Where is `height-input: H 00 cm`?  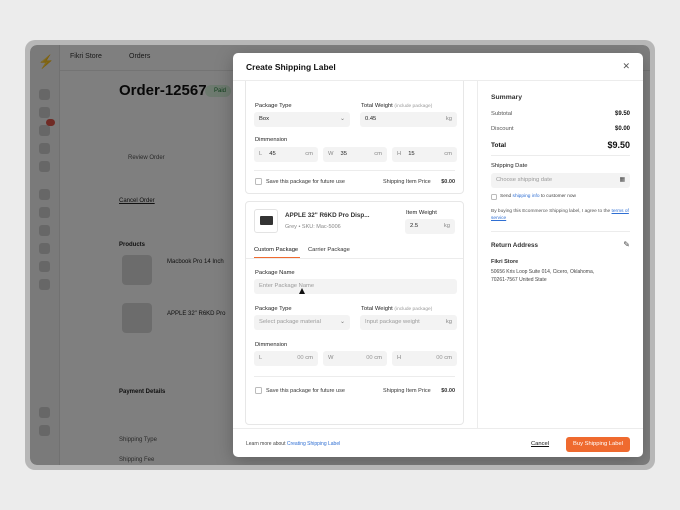 height-input: H 00 cm is located at coordinates (424, 358).